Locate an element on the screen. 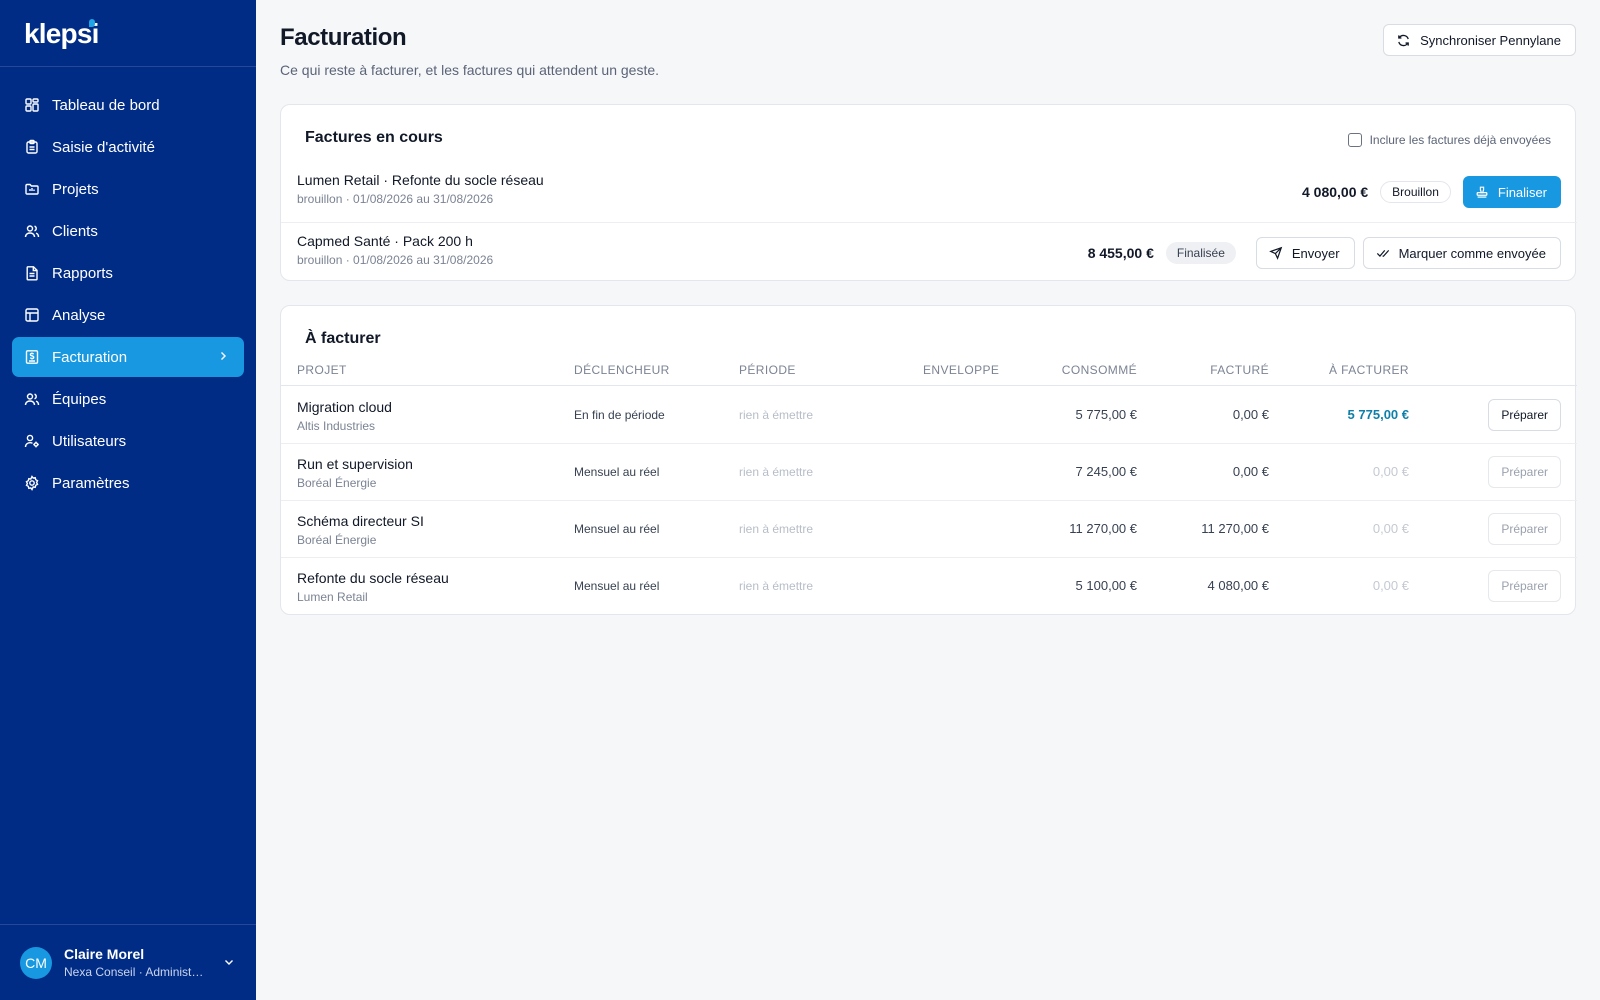 Image resolution: width=1600 pixels, height=1000 pixels. sidebar-item-users: Utilisateurs is located at coordinates (128, 441).